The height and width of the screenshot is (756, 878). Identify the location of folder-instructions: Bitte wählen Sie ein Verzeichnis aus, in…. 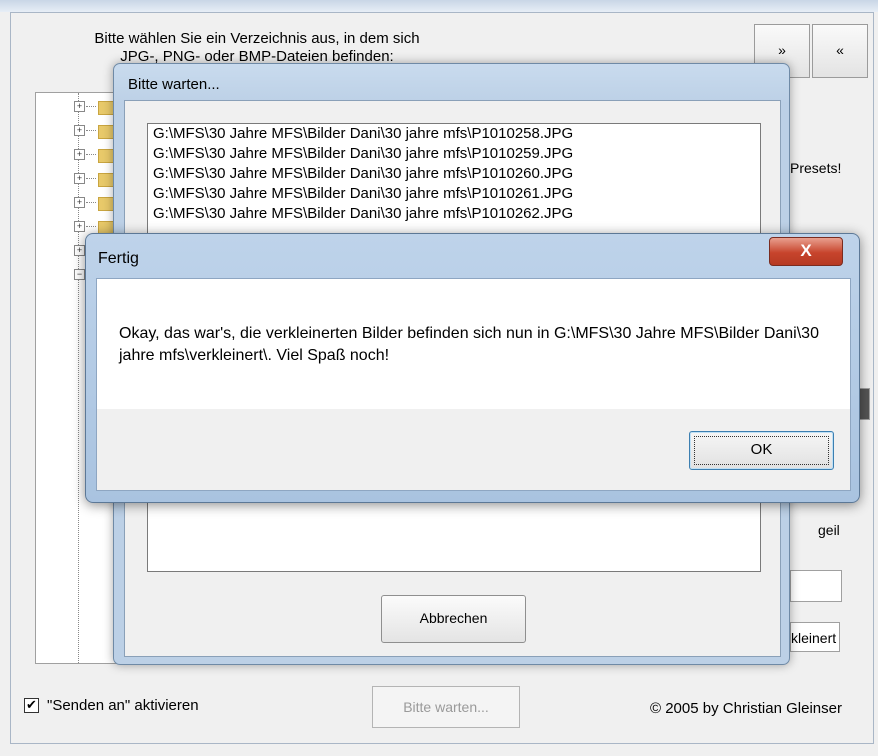
(257, 48).